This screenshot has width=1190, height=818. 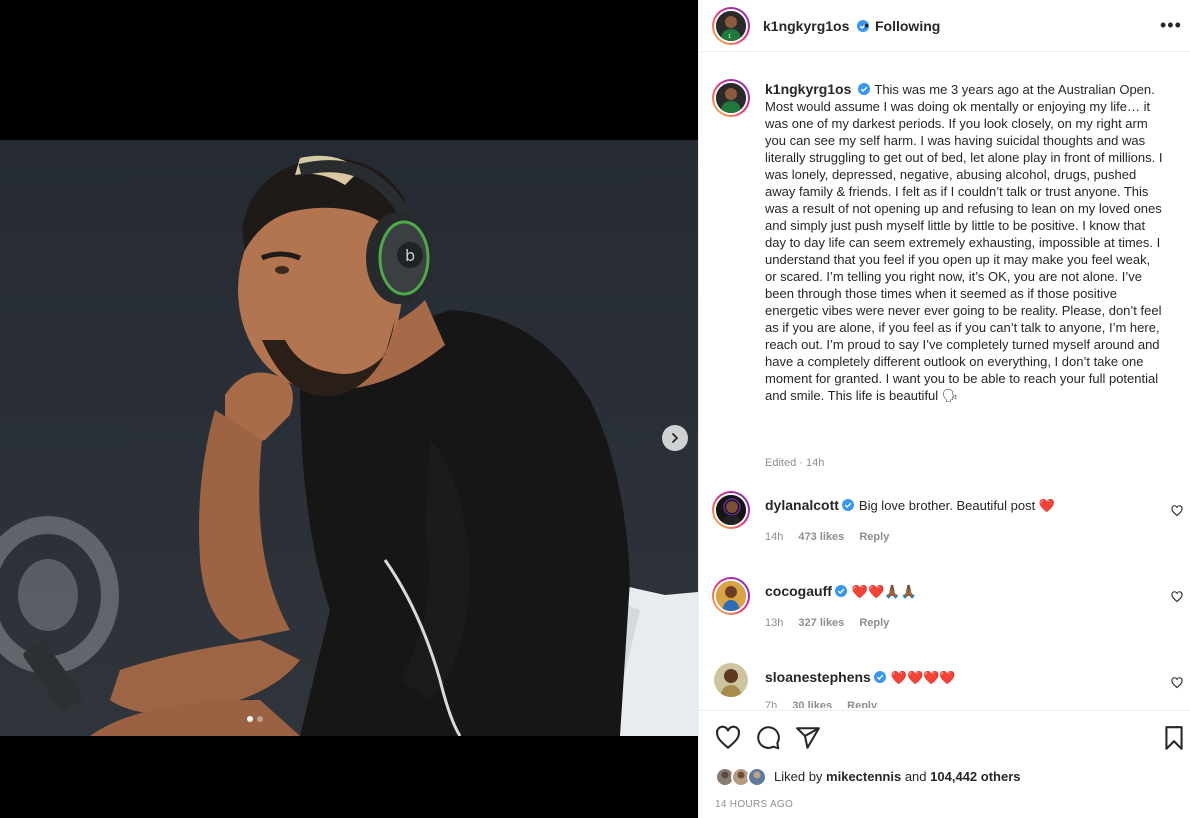 I want to click on comment-icon, so click(x=768, y=738).